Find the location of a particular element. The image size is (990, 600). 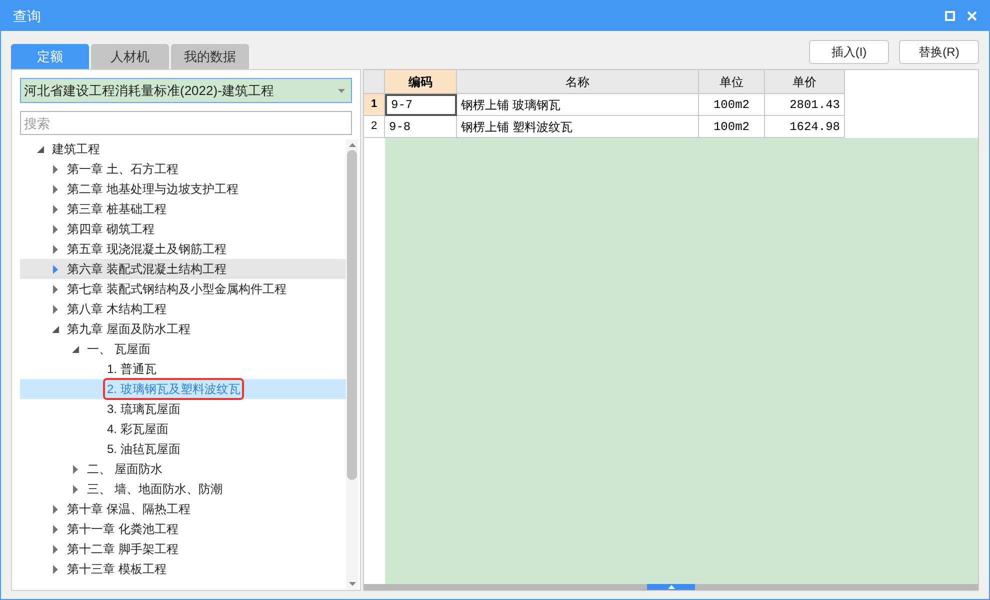

maximize-icon is located at coordinates (950, 16).